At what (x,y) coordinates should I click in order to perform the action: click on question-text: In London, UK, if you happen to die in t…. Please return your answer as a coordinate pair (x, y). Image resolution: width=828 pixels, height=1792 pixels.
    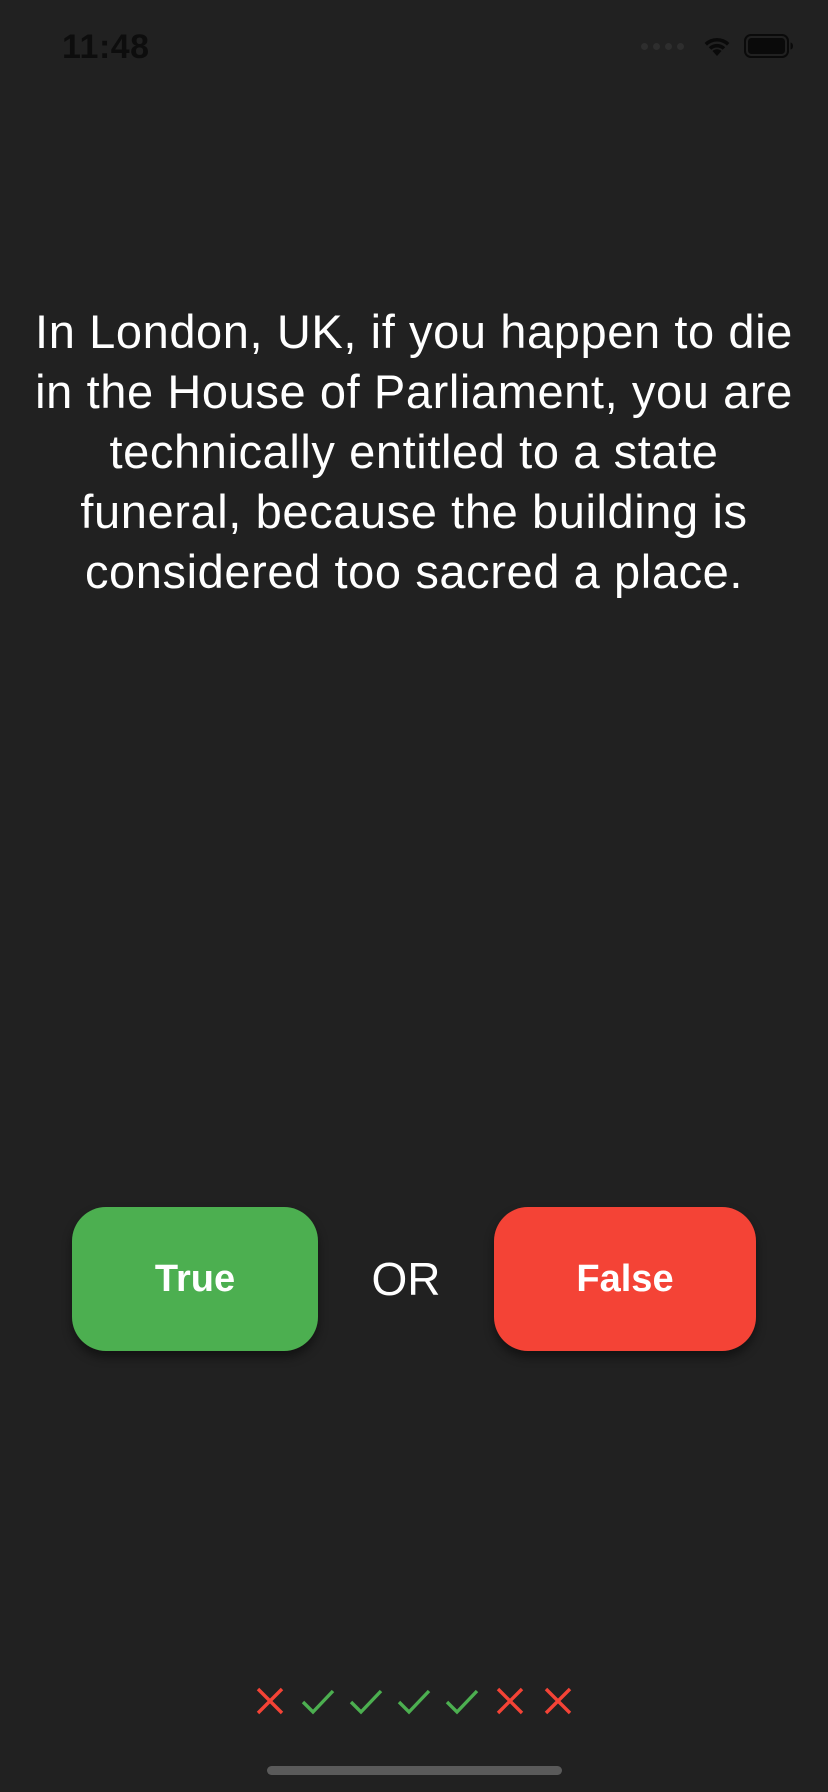
    Looking at the image, I should click on (414, 451).